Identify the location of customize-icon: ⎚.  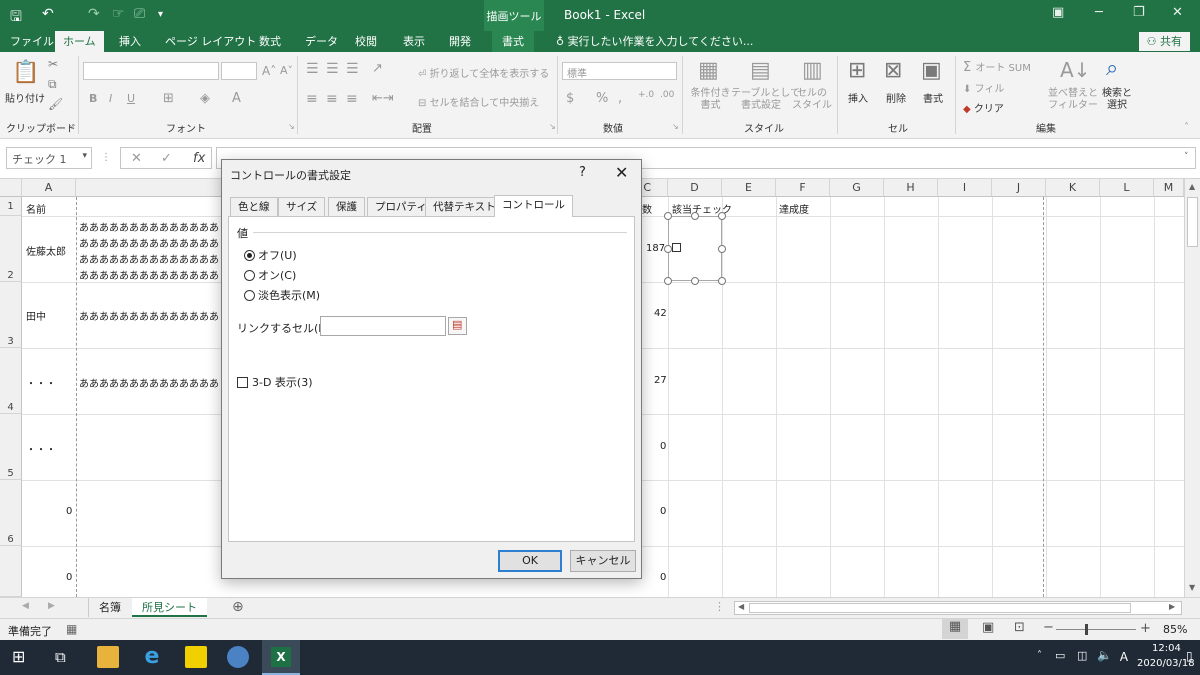
(139, 14).